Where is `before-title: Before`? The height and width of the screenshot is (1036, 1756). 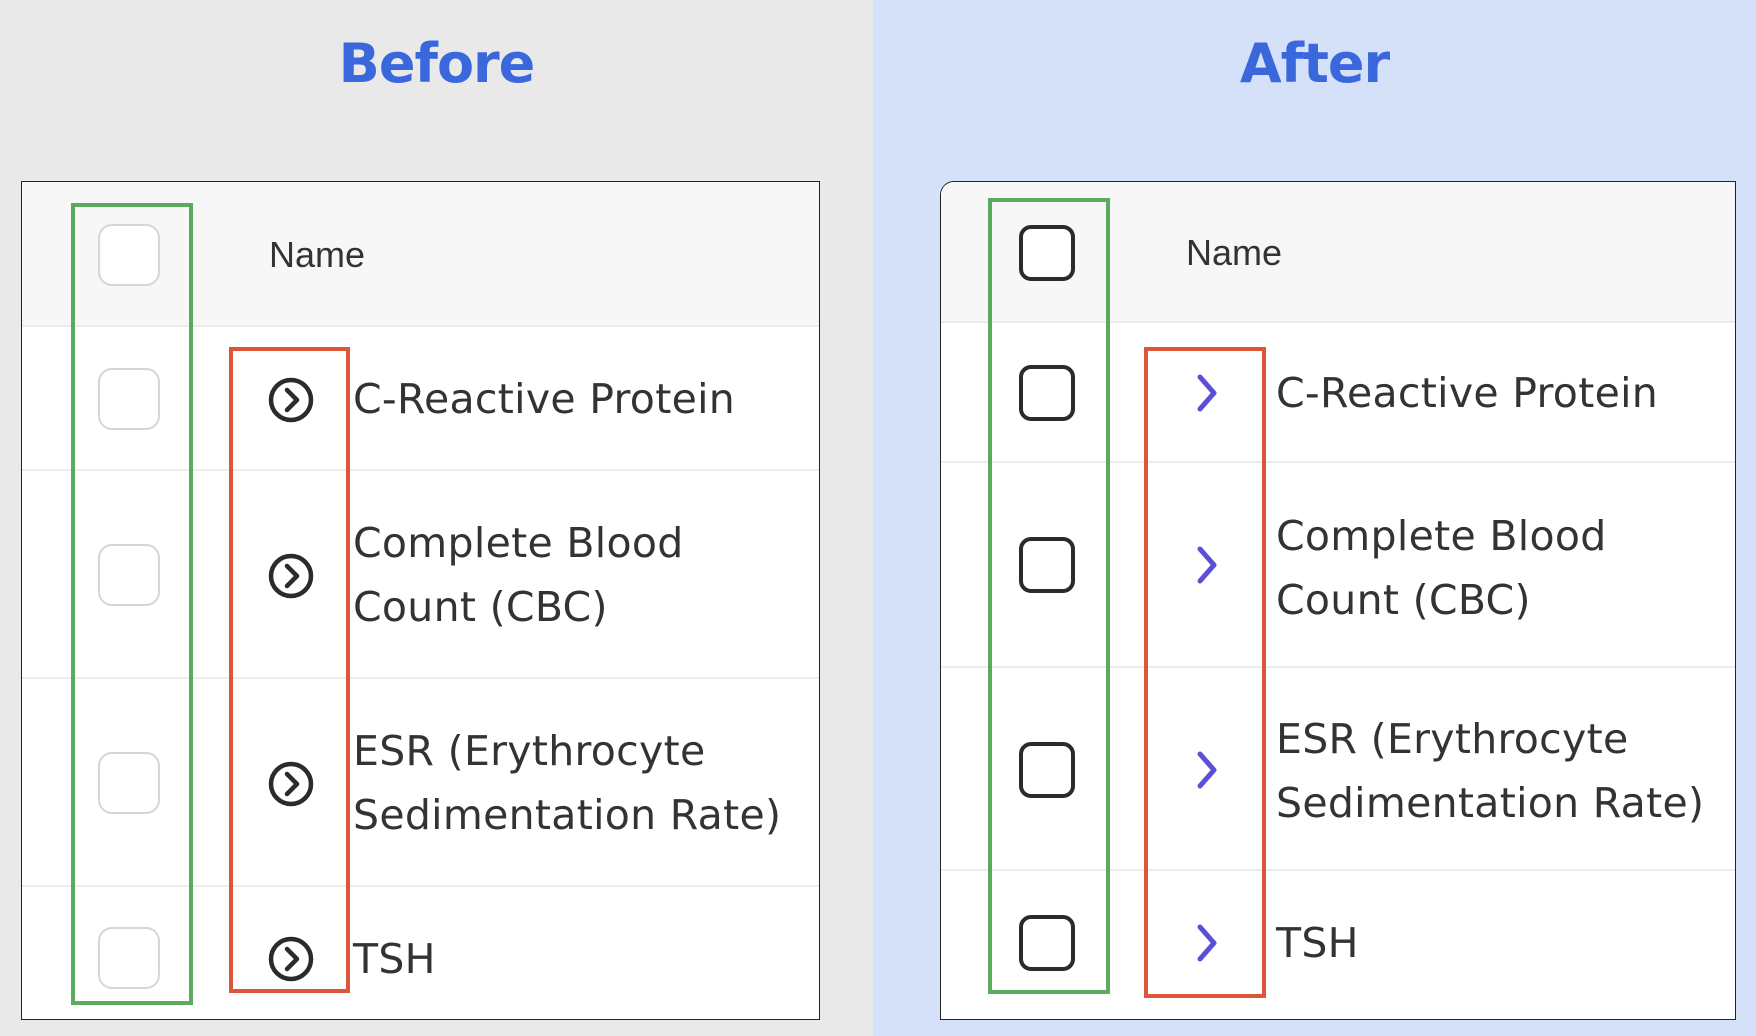
before-title: Before is located at coordinates (437, 63).